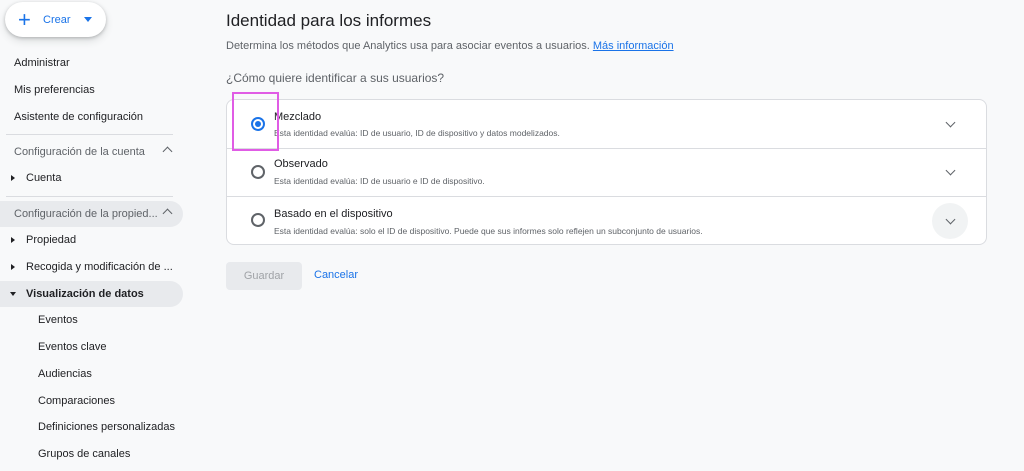 This screenshot has width=1024, height=471. Describe the element at coordinates (76, 401) in the screenshot. I see `sub-item-comparaciones: Comparaciones` at that location.